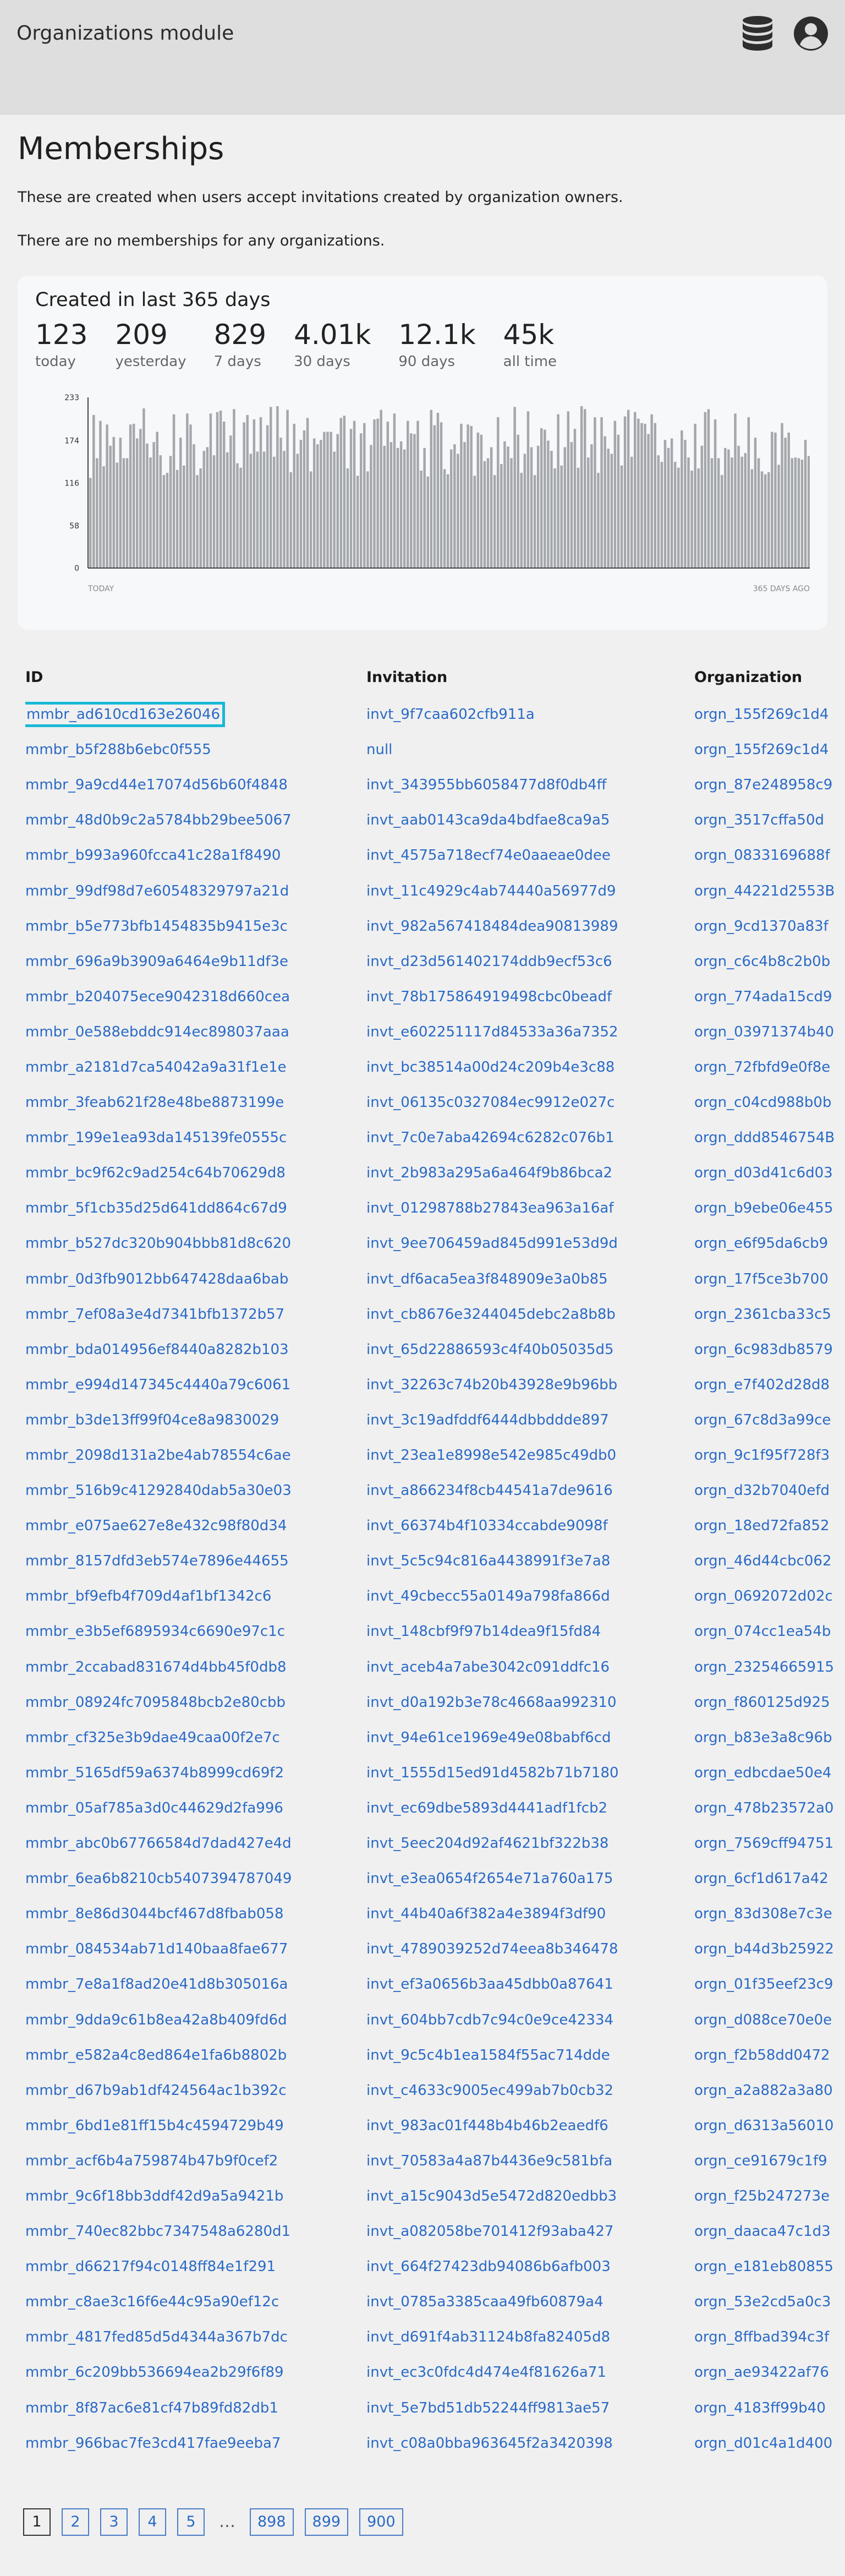 The height and width of the screenshot is (2576, 845). Describe the element at coordinates (488, 856) in the screenshot. I see `invitation-link: invt_4575a718ecf74e0aaeae0dee` at that location.